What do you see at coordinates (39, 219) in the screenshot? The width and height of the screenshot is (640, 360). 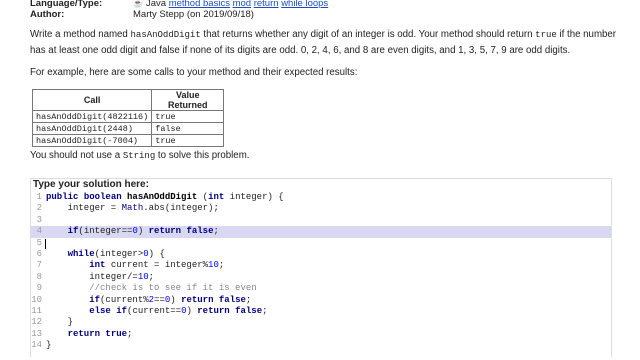 I see `line-number: 3` at bounding box center [39, 219].